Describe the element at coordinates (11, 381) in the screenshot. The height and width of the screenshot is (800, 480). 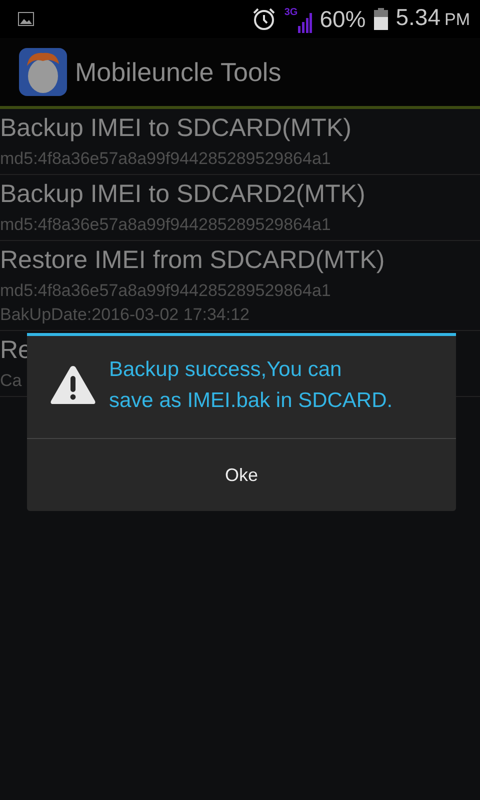
I see `item-subtitle: Ca` at that location.